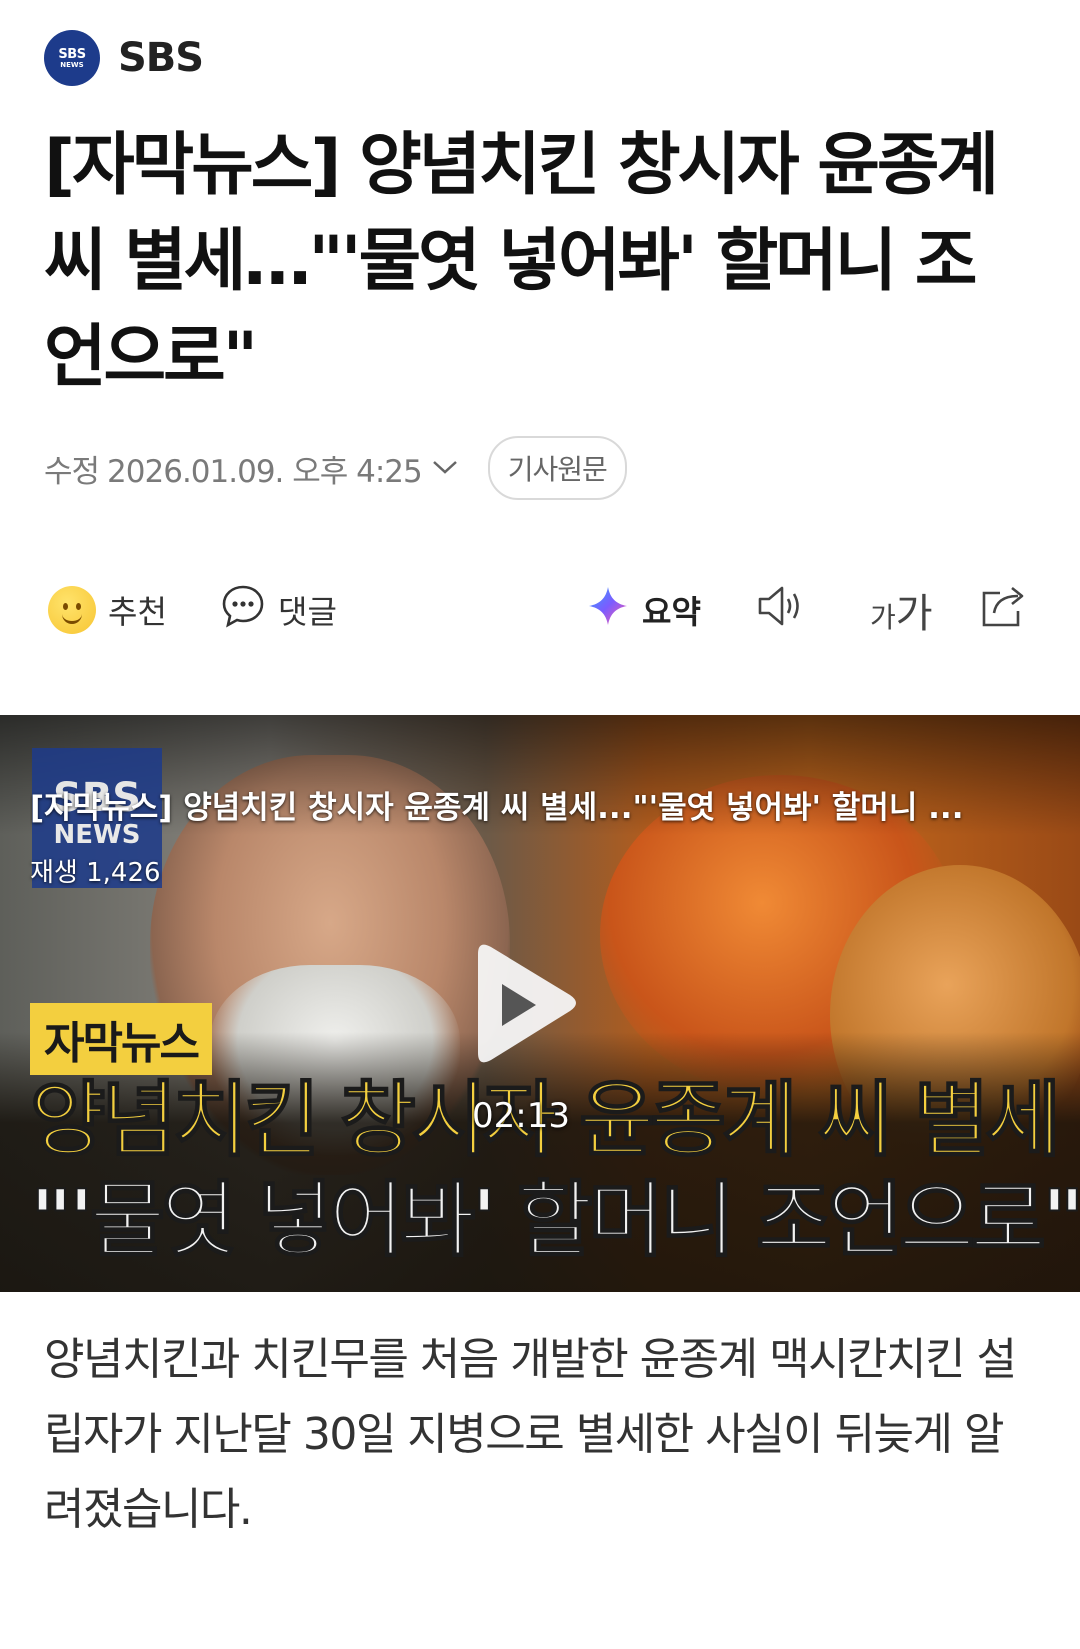 The width and height of the screenshot is (1080, 1649). What do you see at coordinates (72, 610) in the screenshot?
I see `smile-icon` at bounding box center [72, 610].